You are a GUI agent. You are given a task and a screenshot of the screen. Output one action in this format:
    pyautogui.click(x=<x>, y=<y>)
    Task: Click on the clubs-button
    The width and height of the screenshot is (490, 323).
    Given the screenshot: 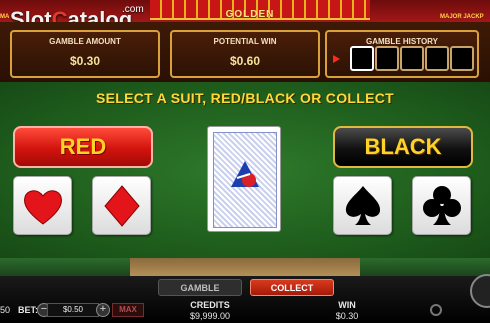 What is the action you would take?
    pyautogui.click(x=441, y=205)
    